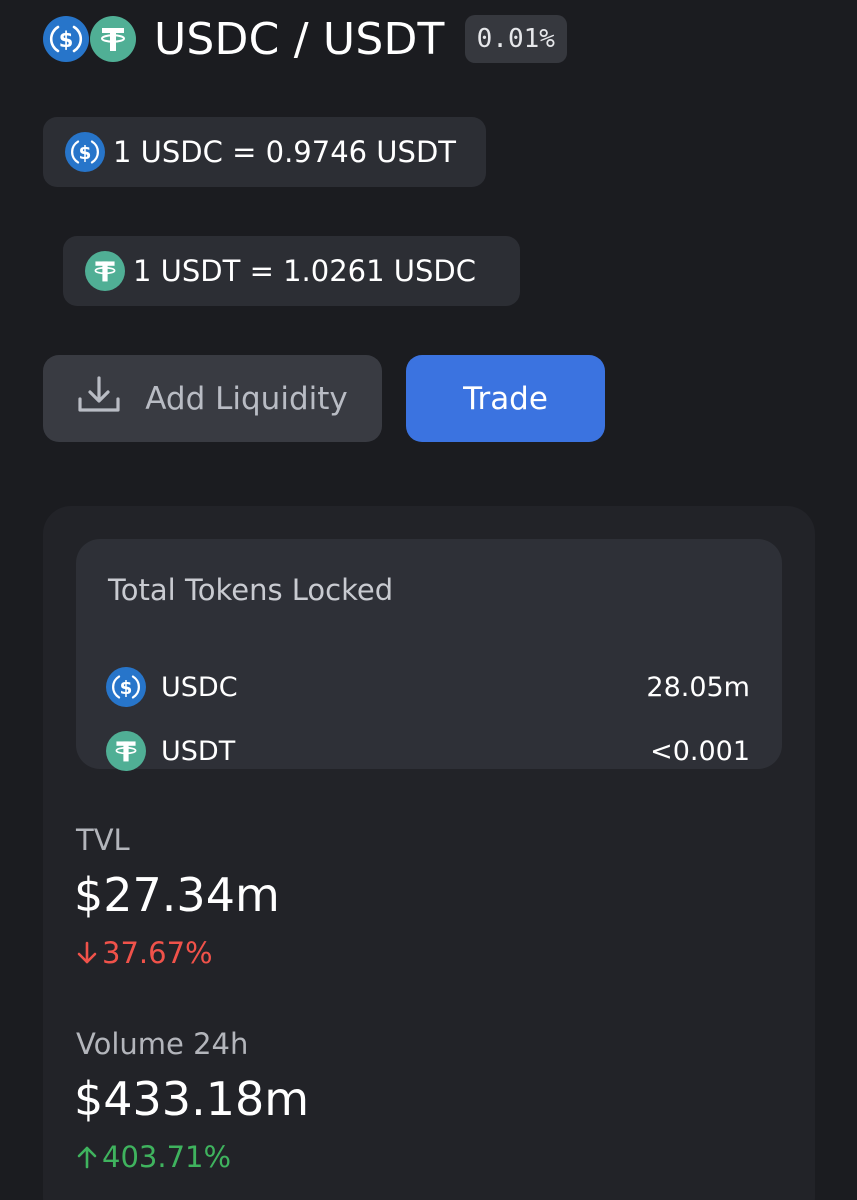 Image resolution: width=857 pixels, height=1200 pixels. Describe the element at coordinates (162, 1044) in the screenshot. I see `volume-label: Volume 24h` at that location.